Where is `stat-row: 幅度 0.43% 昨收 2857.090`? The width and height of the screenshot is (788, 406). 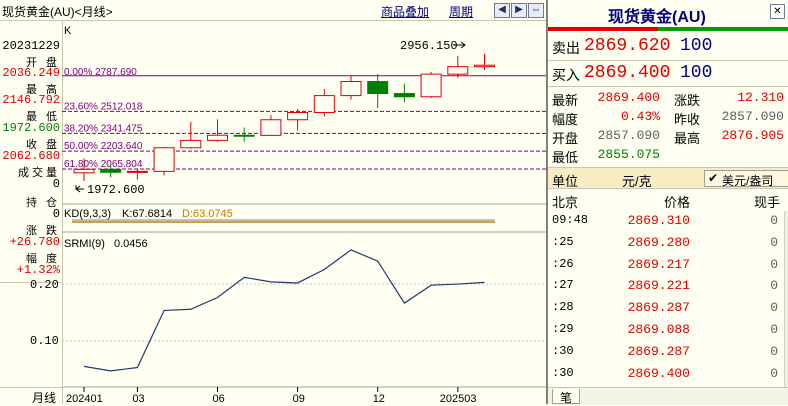 stat-row: 幅度 0.43% 昨收 2857.090 is located at coordinates (668, 117).